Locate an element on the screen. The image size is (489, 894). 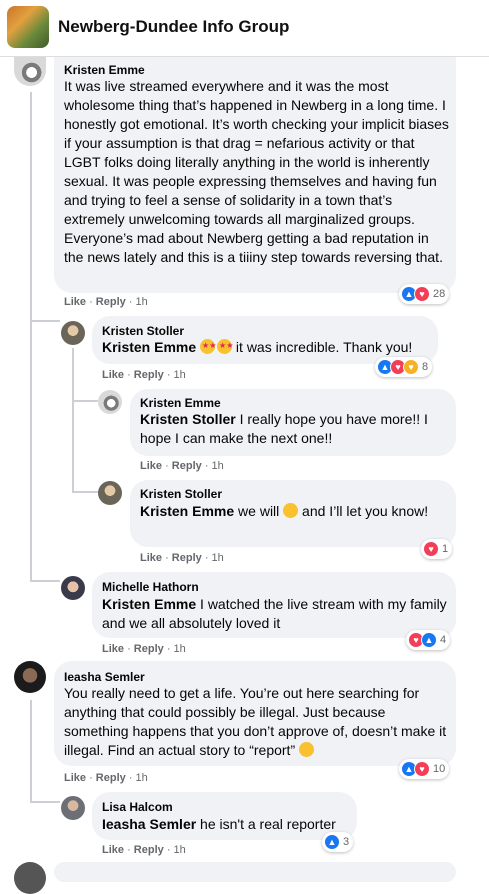
comment-bubble is located at coordinates (255, 872).